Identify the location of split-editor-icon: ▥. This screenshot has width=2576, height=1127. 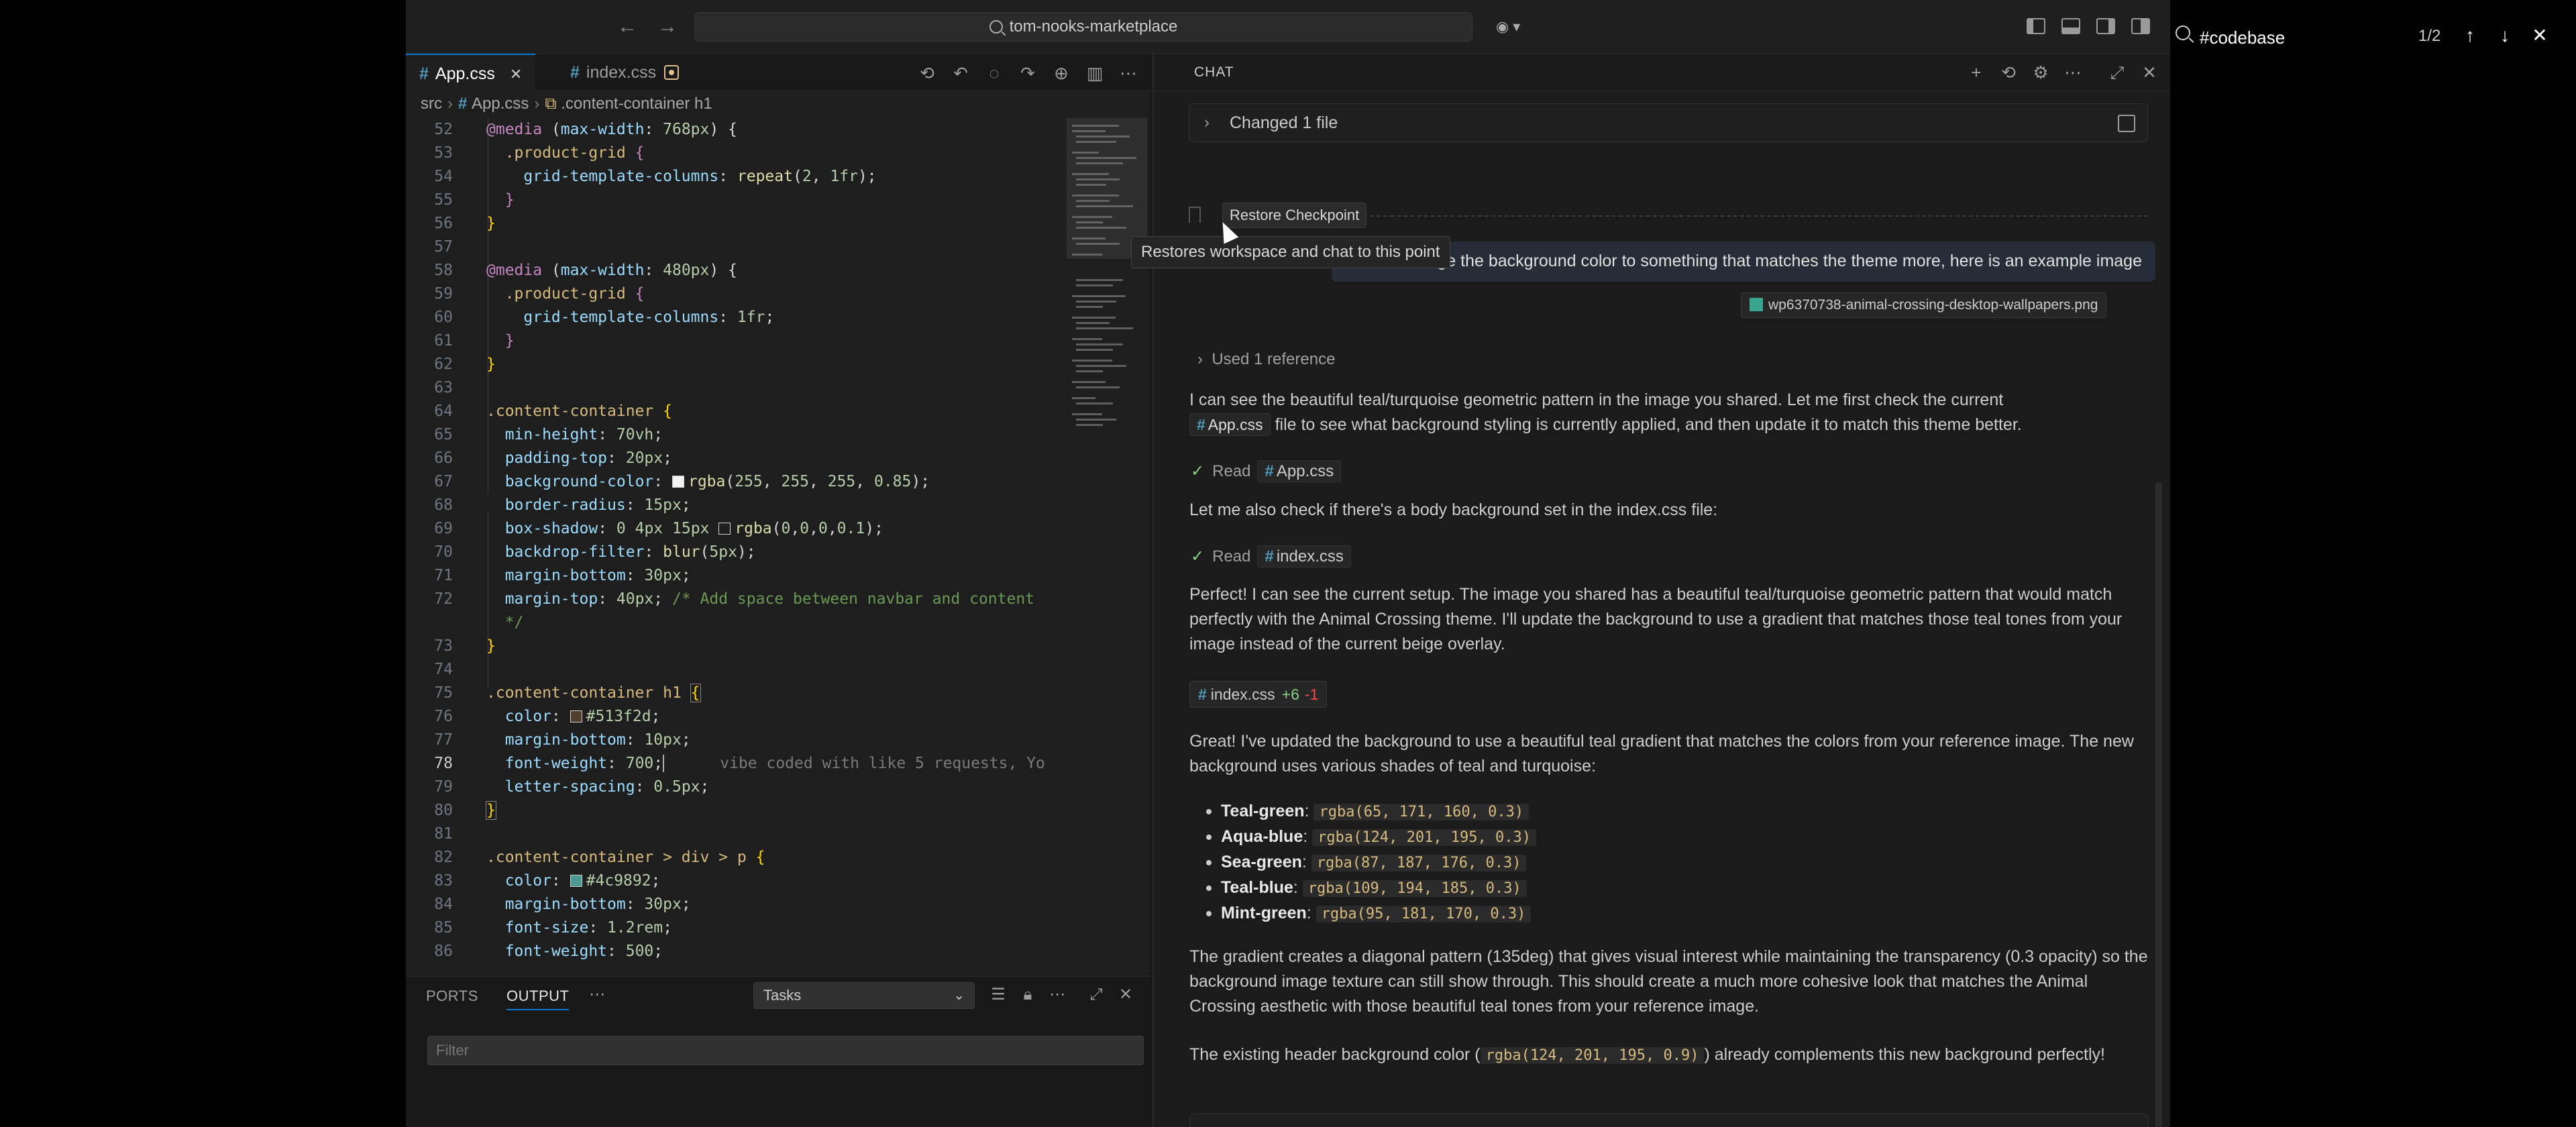
(1095, 73).